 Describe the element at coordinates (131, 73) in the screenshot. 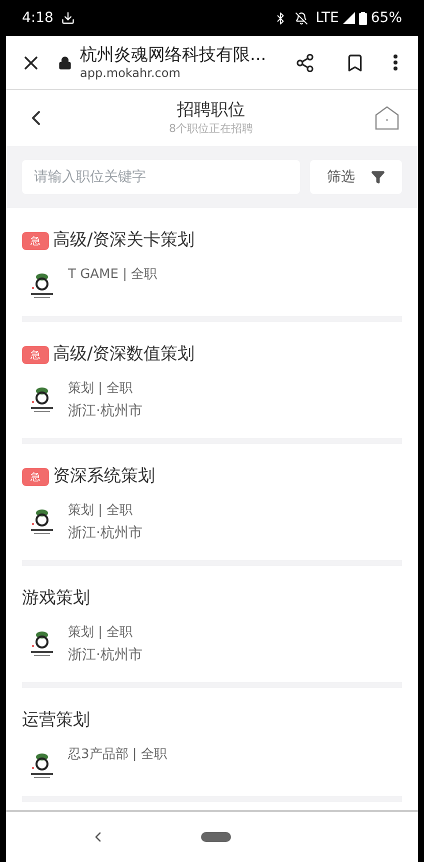

I see `page-url: app.mokahr.com` at that location.